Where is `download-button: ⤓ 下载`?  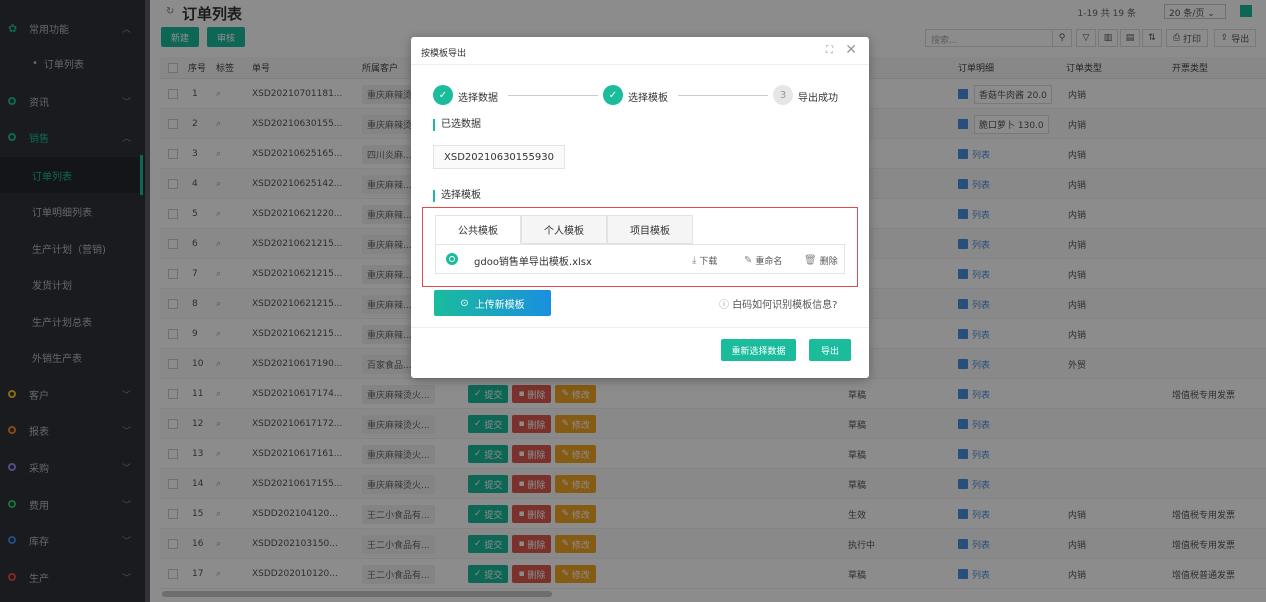 download-button: ⤓ 下载 is located at coordinates (704, 260).